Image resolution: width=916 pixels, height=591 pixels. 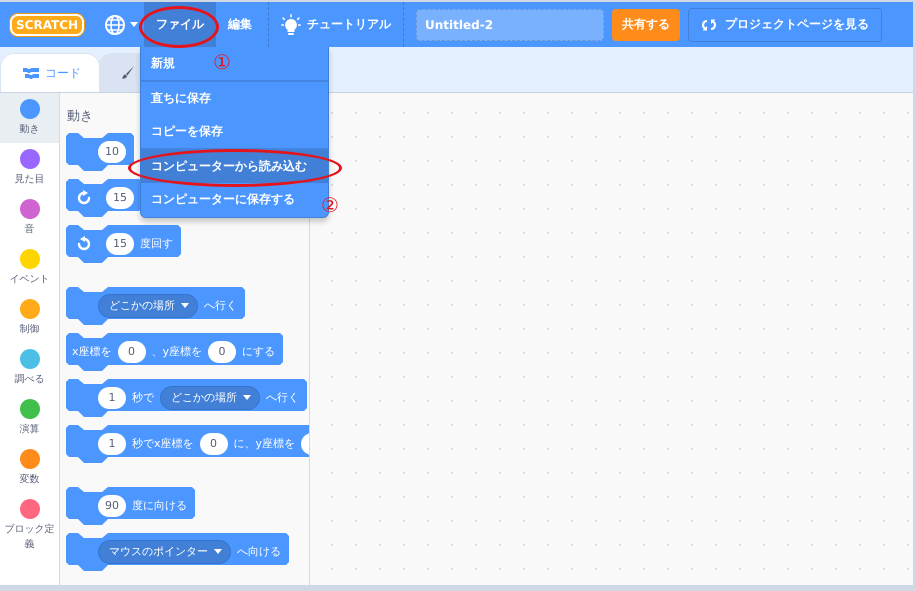 What do you see at coordinates (112, 505) in the screenshot?
I see `number-input: 90` at bounding box center [112, 505].